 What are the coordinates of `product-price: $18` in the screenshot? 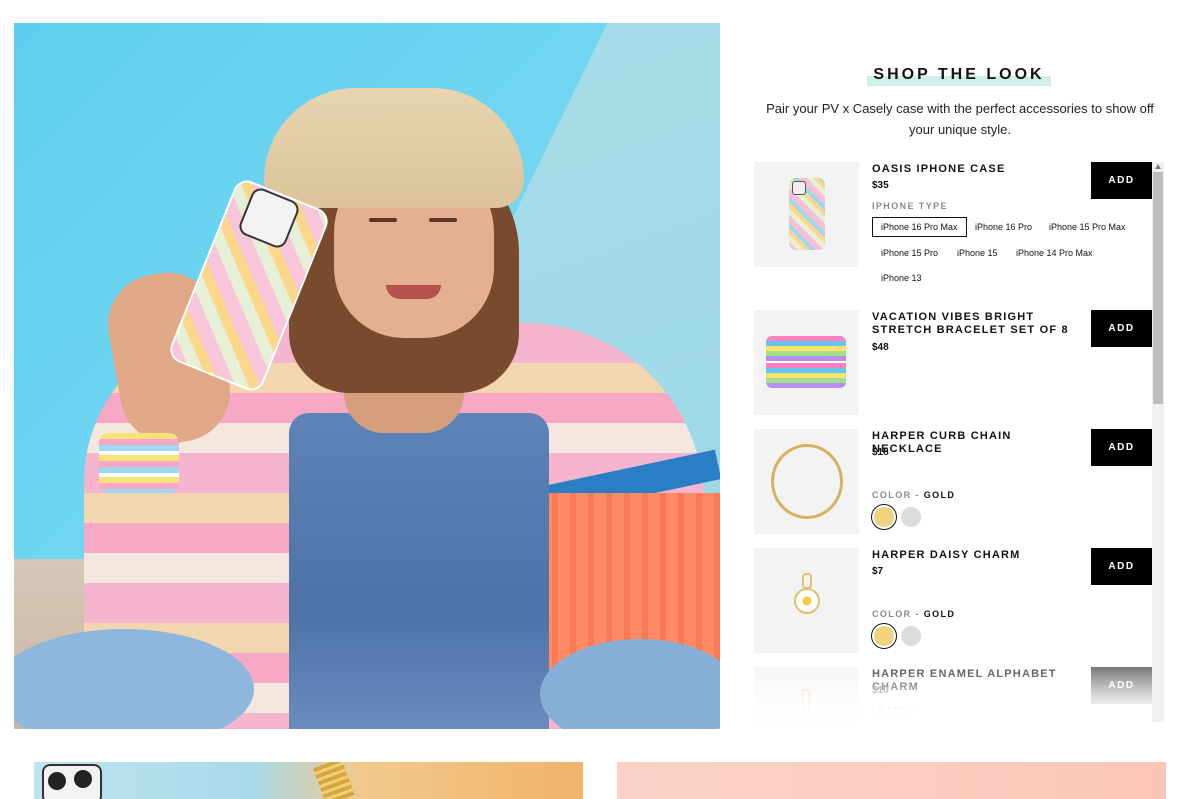 It's located at (880, 452).